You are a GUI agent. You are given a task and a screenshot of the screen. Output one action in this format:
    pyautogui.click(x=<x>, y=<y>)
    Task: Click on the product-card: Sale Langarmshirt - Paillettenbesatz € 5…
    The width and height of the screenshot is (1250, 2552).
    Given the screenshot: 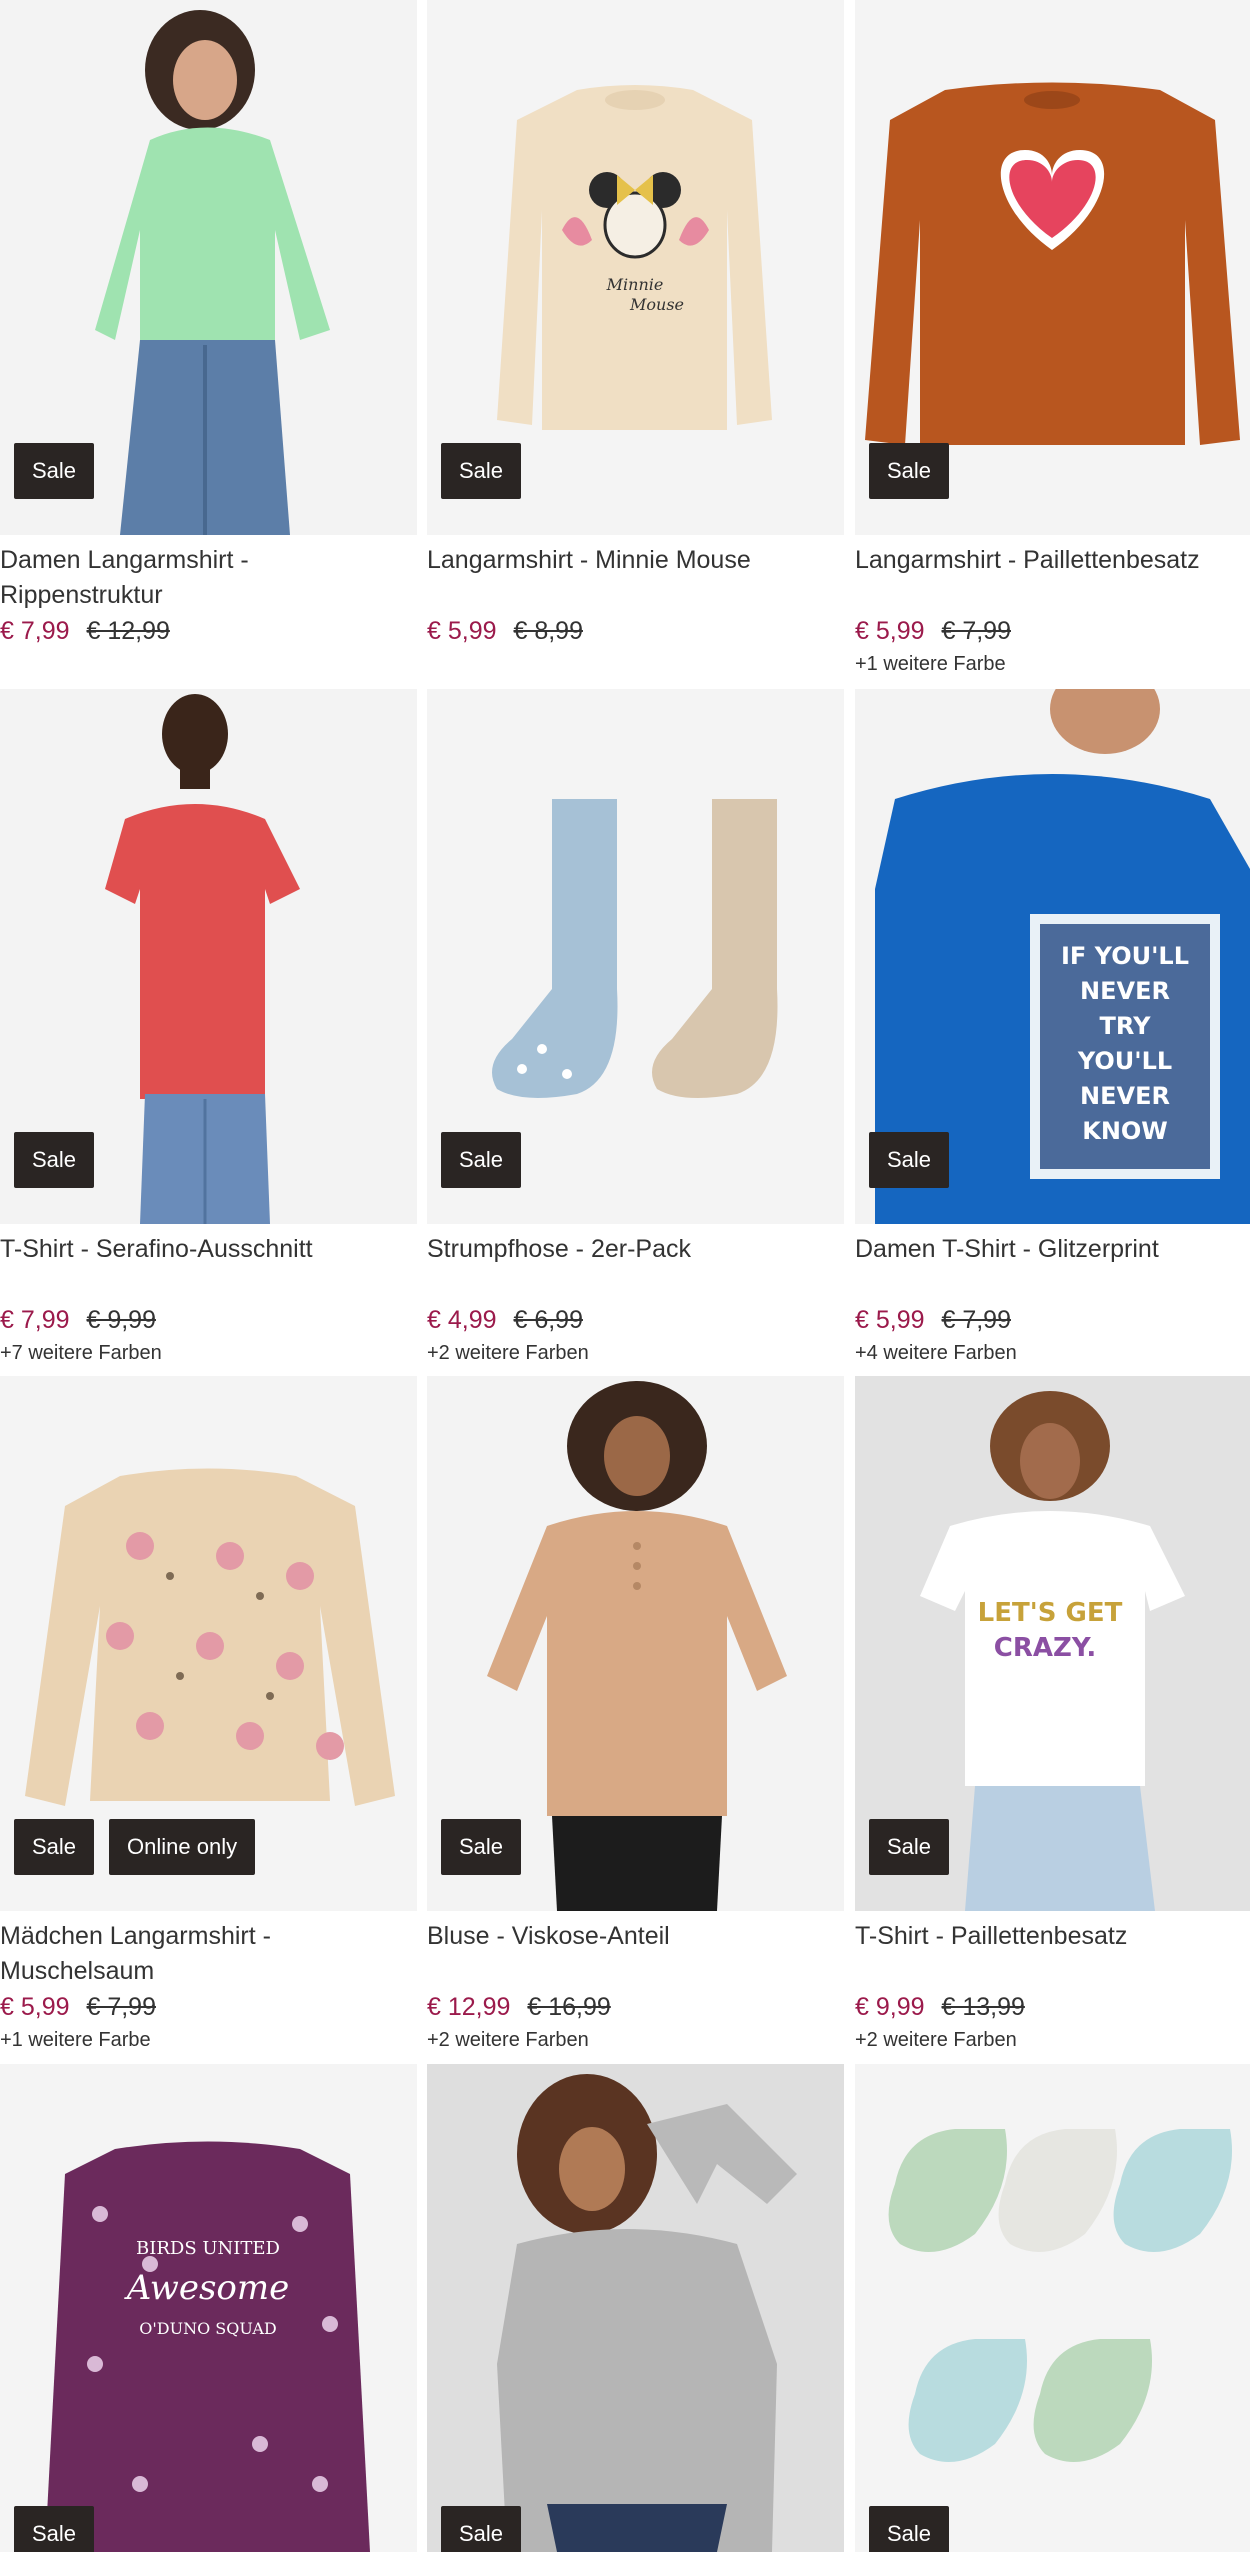 What is the action you would take?
    pyautogui.click(x=1052, y=339)
    